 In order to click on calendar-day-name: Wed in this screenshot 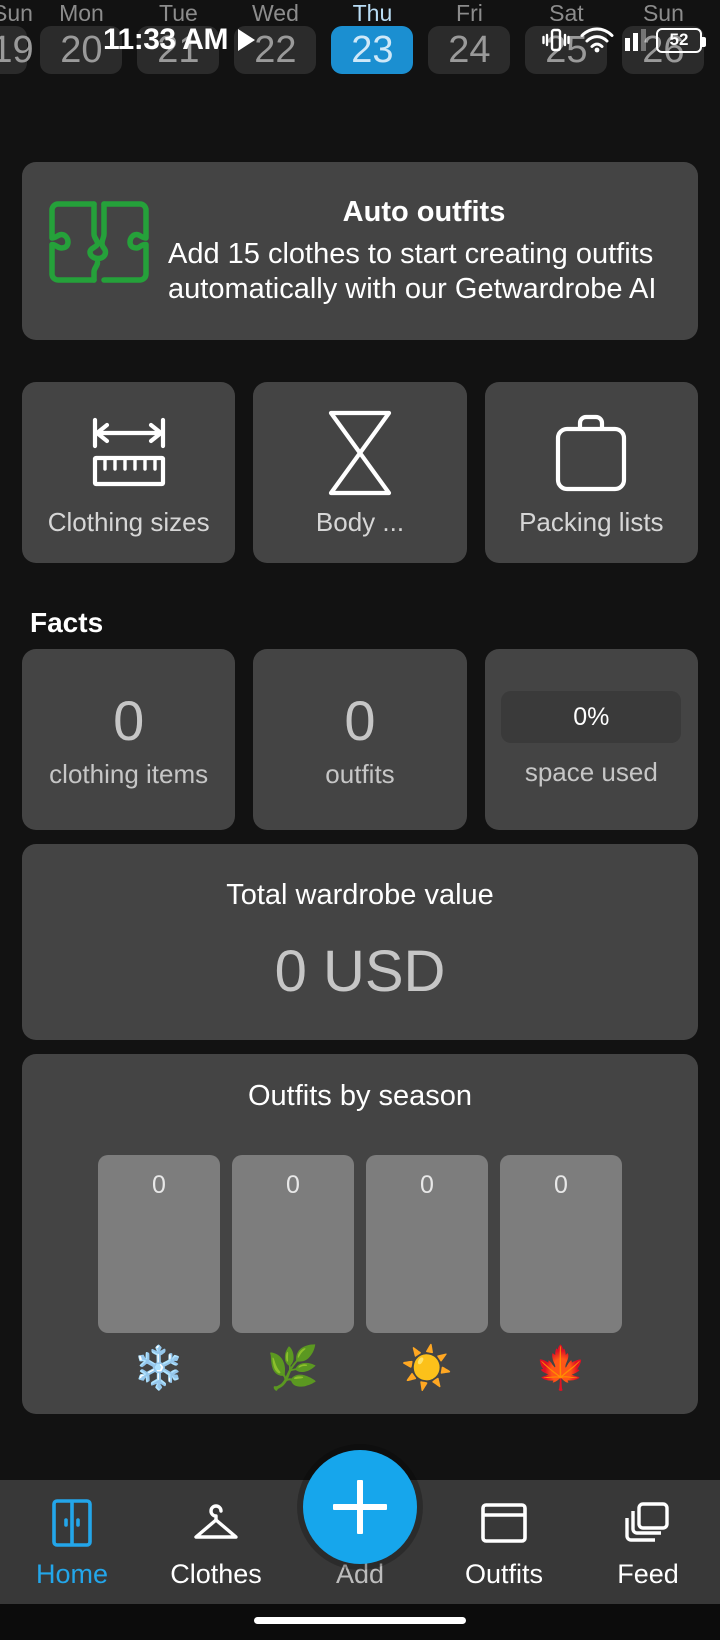, I will do `click(275, 13)`.